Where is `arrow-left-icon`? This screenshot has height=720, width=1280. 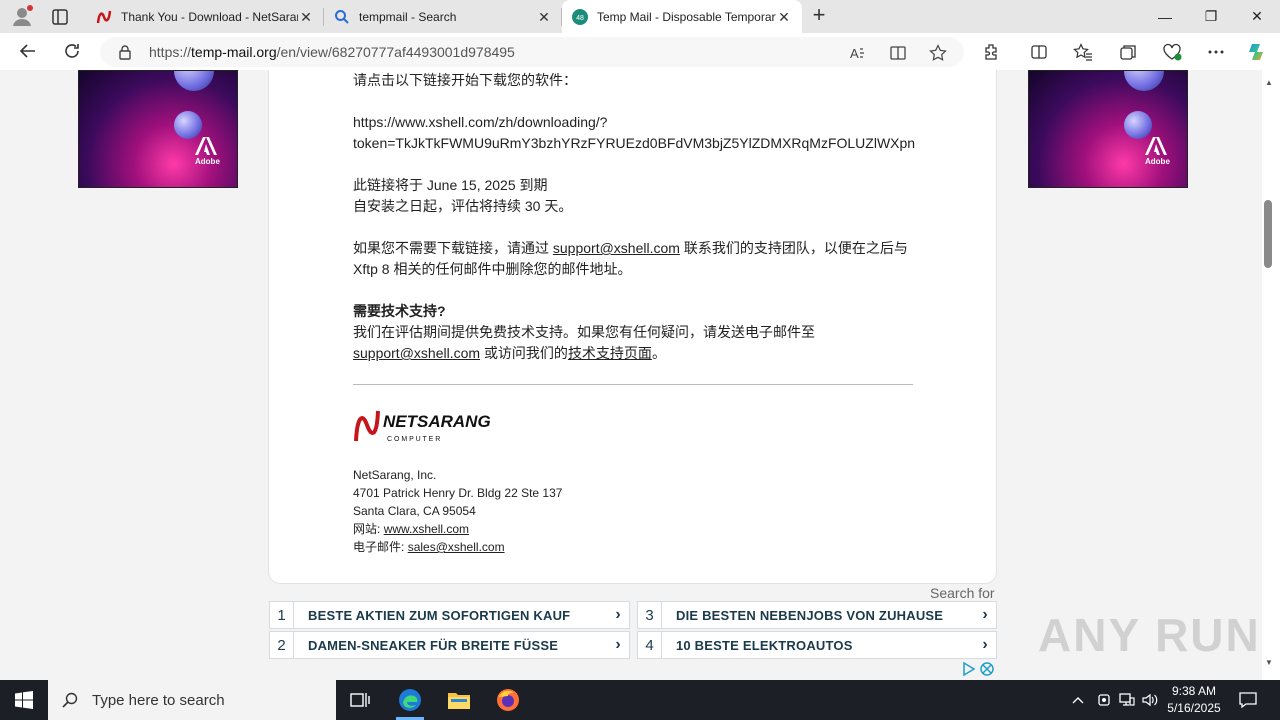
arrow-left-icon is located at coordinates (27, 51).